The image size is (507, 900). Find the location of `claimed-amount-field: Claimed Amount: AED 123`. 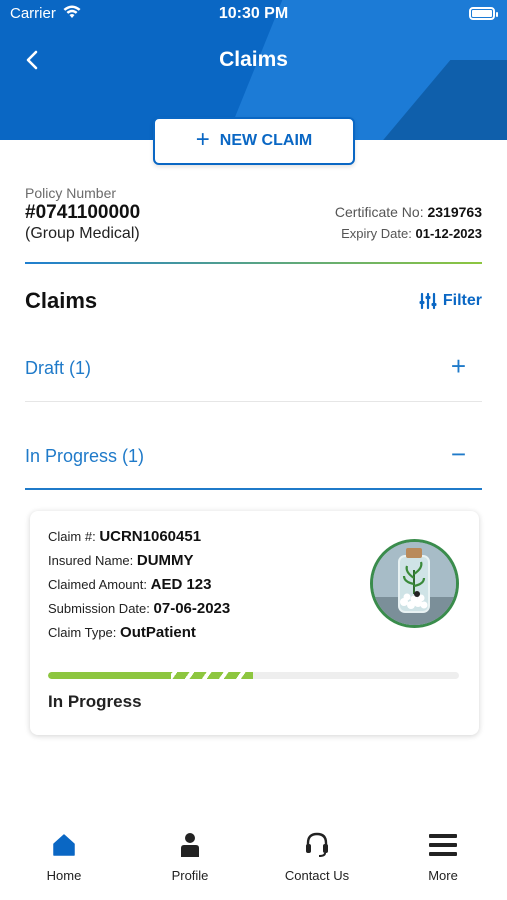

claimed-amount-field: Claimed Amount: AED 123 is located at coordinates (130, 584).